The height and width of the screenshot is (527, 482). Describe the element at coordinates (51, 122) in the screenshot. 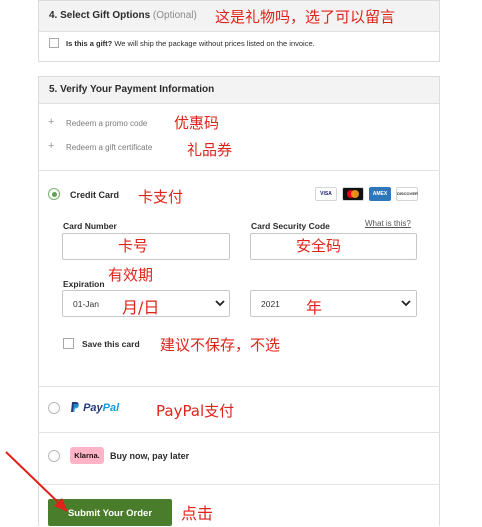

I see `promo-plus-icon: +` at that location.